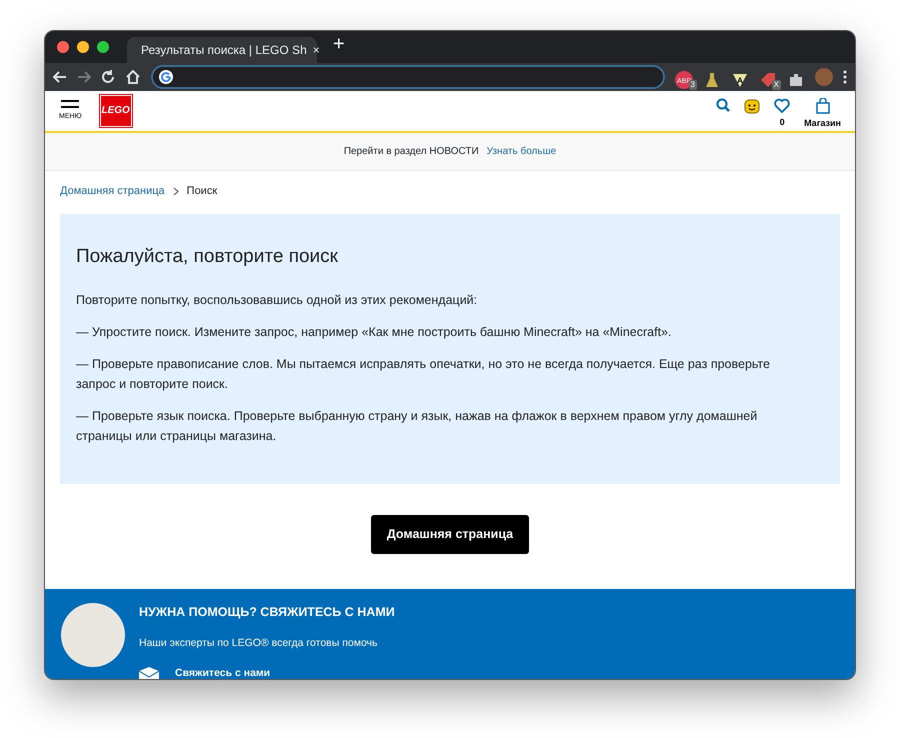  Describe the element at coordinates (374, 333) in the screenshot. I see `notice-text: — Упростите поиск. Измените запрос, например «Как мне построить башню Minecraft» на «Minecraft».` at that location.